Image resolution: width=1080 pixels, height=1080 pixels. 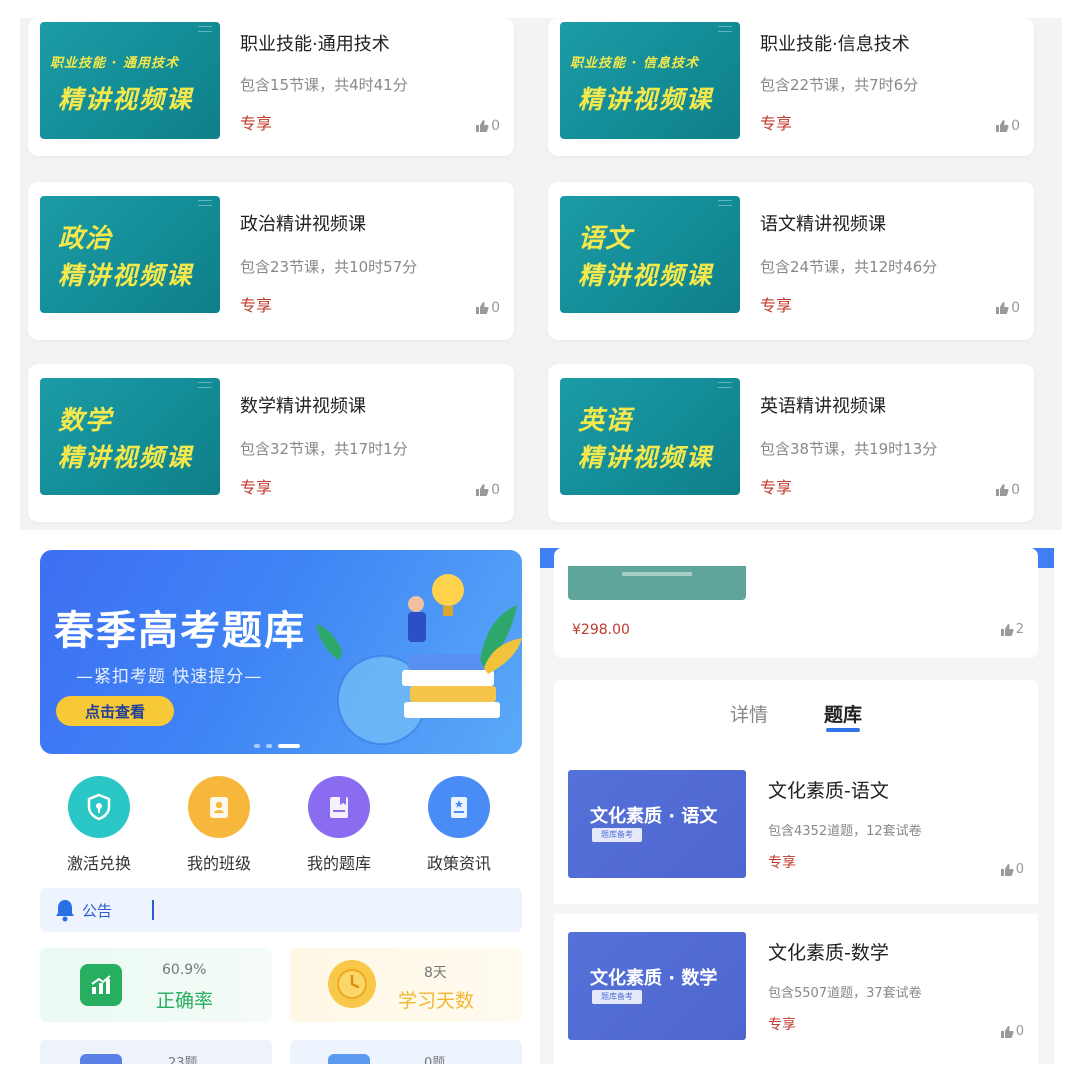 I want to click on course-card: 数学 精讲视频课 数学精讲视频课 包含32节课，共17时1分 专享 0, so click(x=271, y=443).